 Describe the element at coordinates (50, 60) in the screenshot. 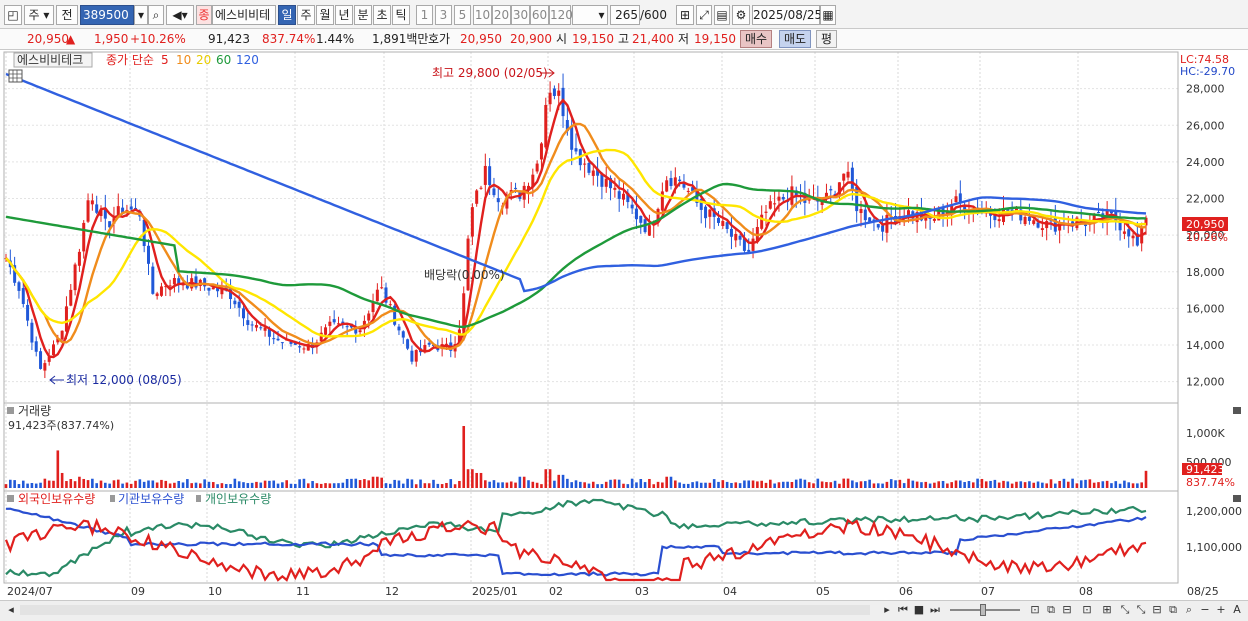

I see `price-panel-name: 에스비비테크` at that location.